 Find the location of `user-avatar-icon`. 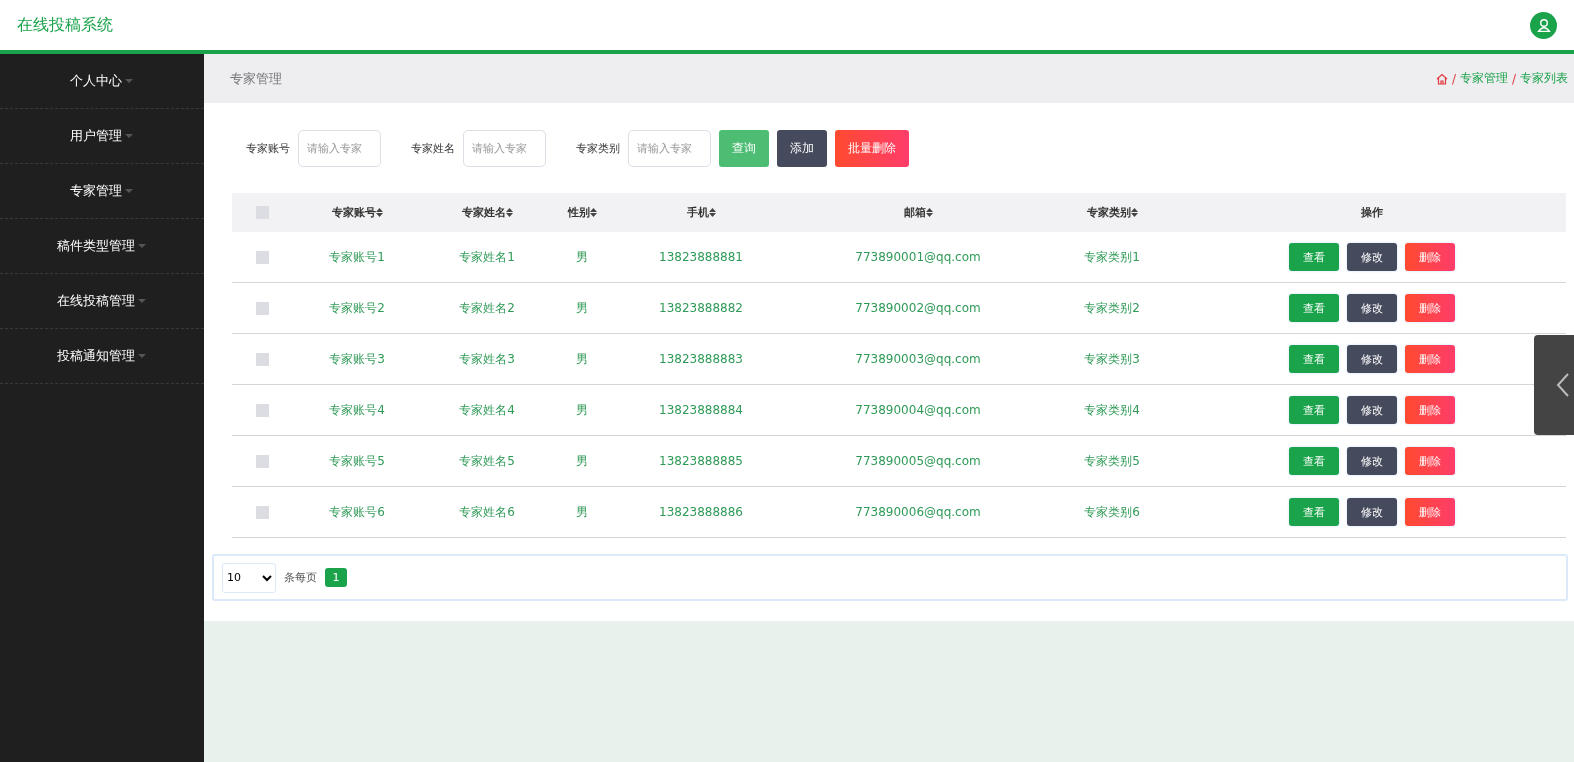

user-avatar-icon is located at coordinates (1543, 25).